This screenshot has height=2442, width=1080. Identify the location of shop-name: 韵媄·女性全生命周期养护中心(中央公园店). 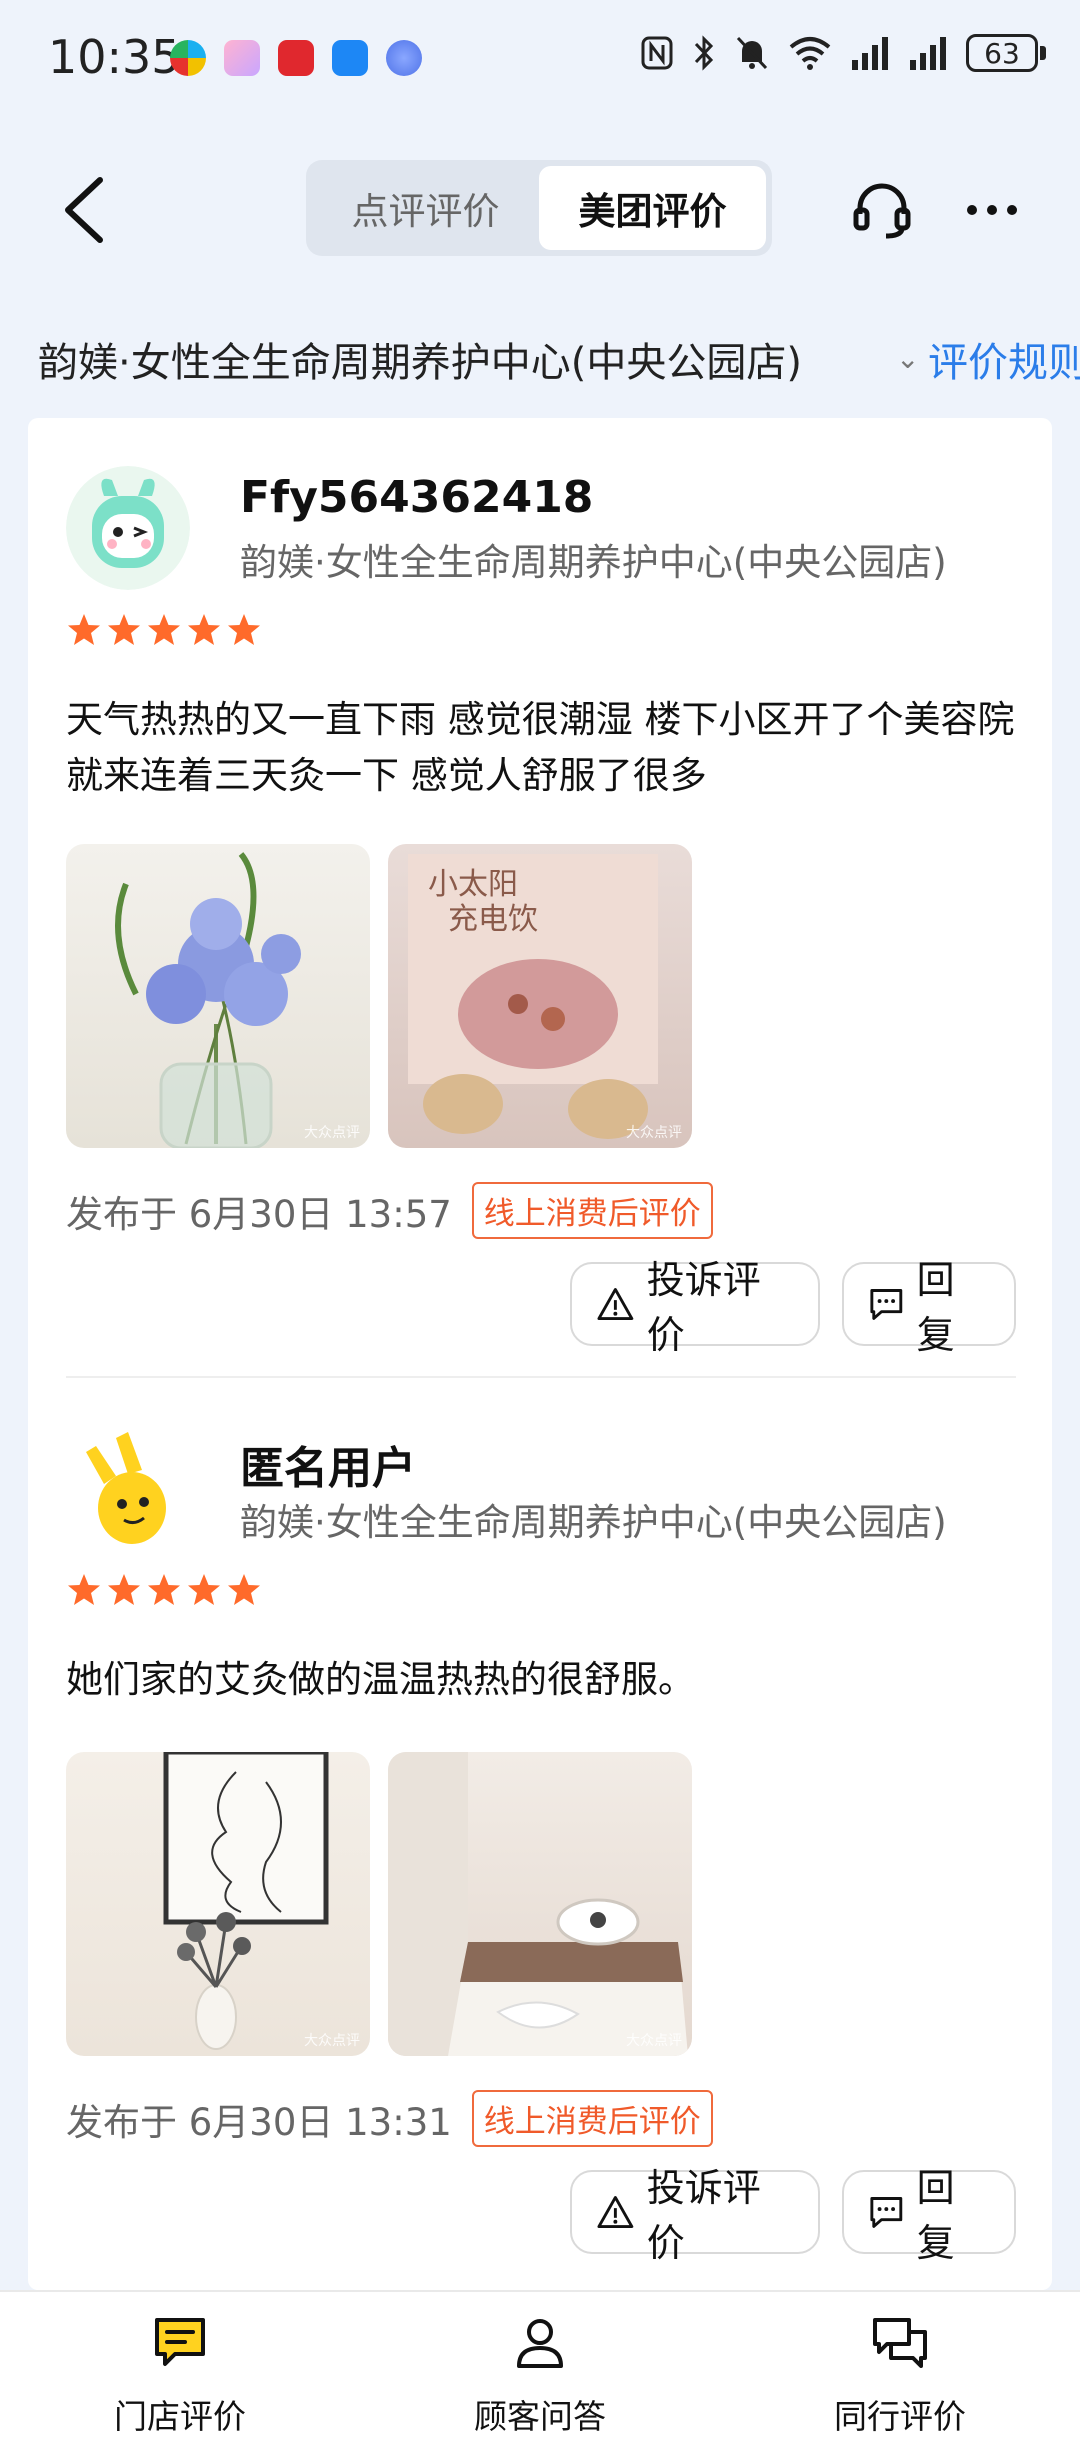
(420, 363).